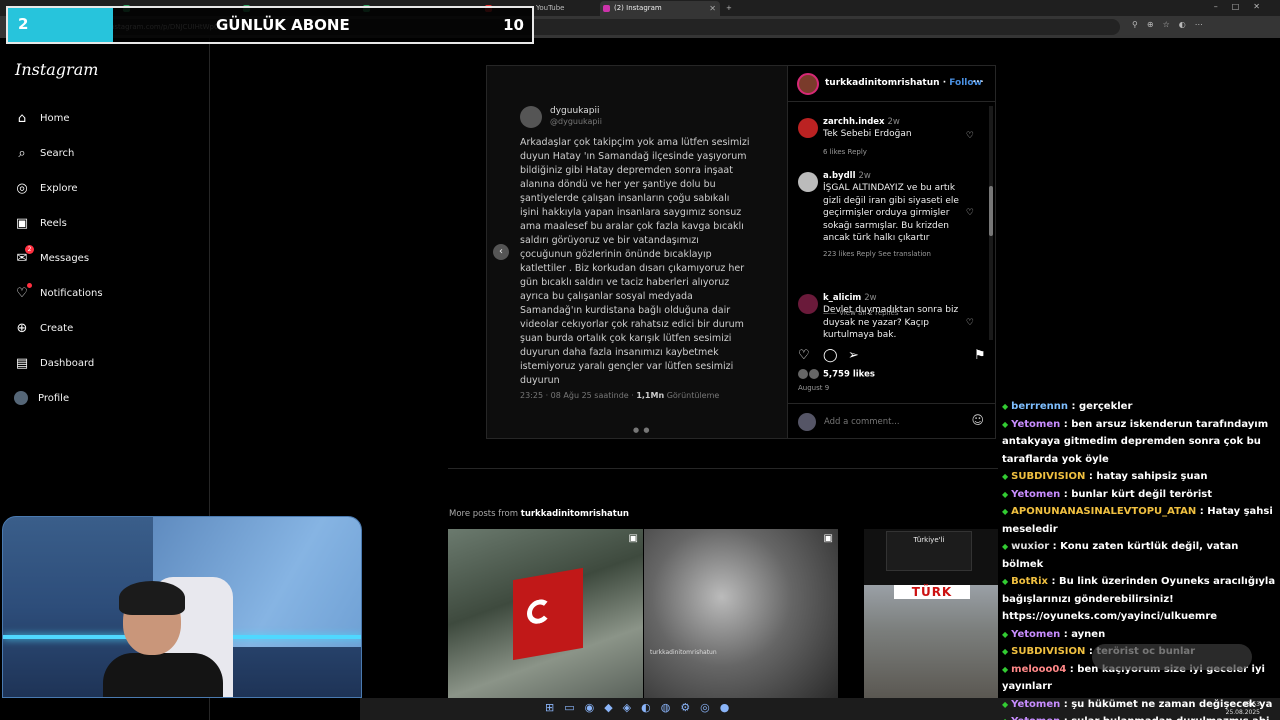  What do you see at coordinates (54, 363) in the screenshot?
I see `sidebar-item-dashboard: ▤ Dashboard` at bounding box center [54, 363].